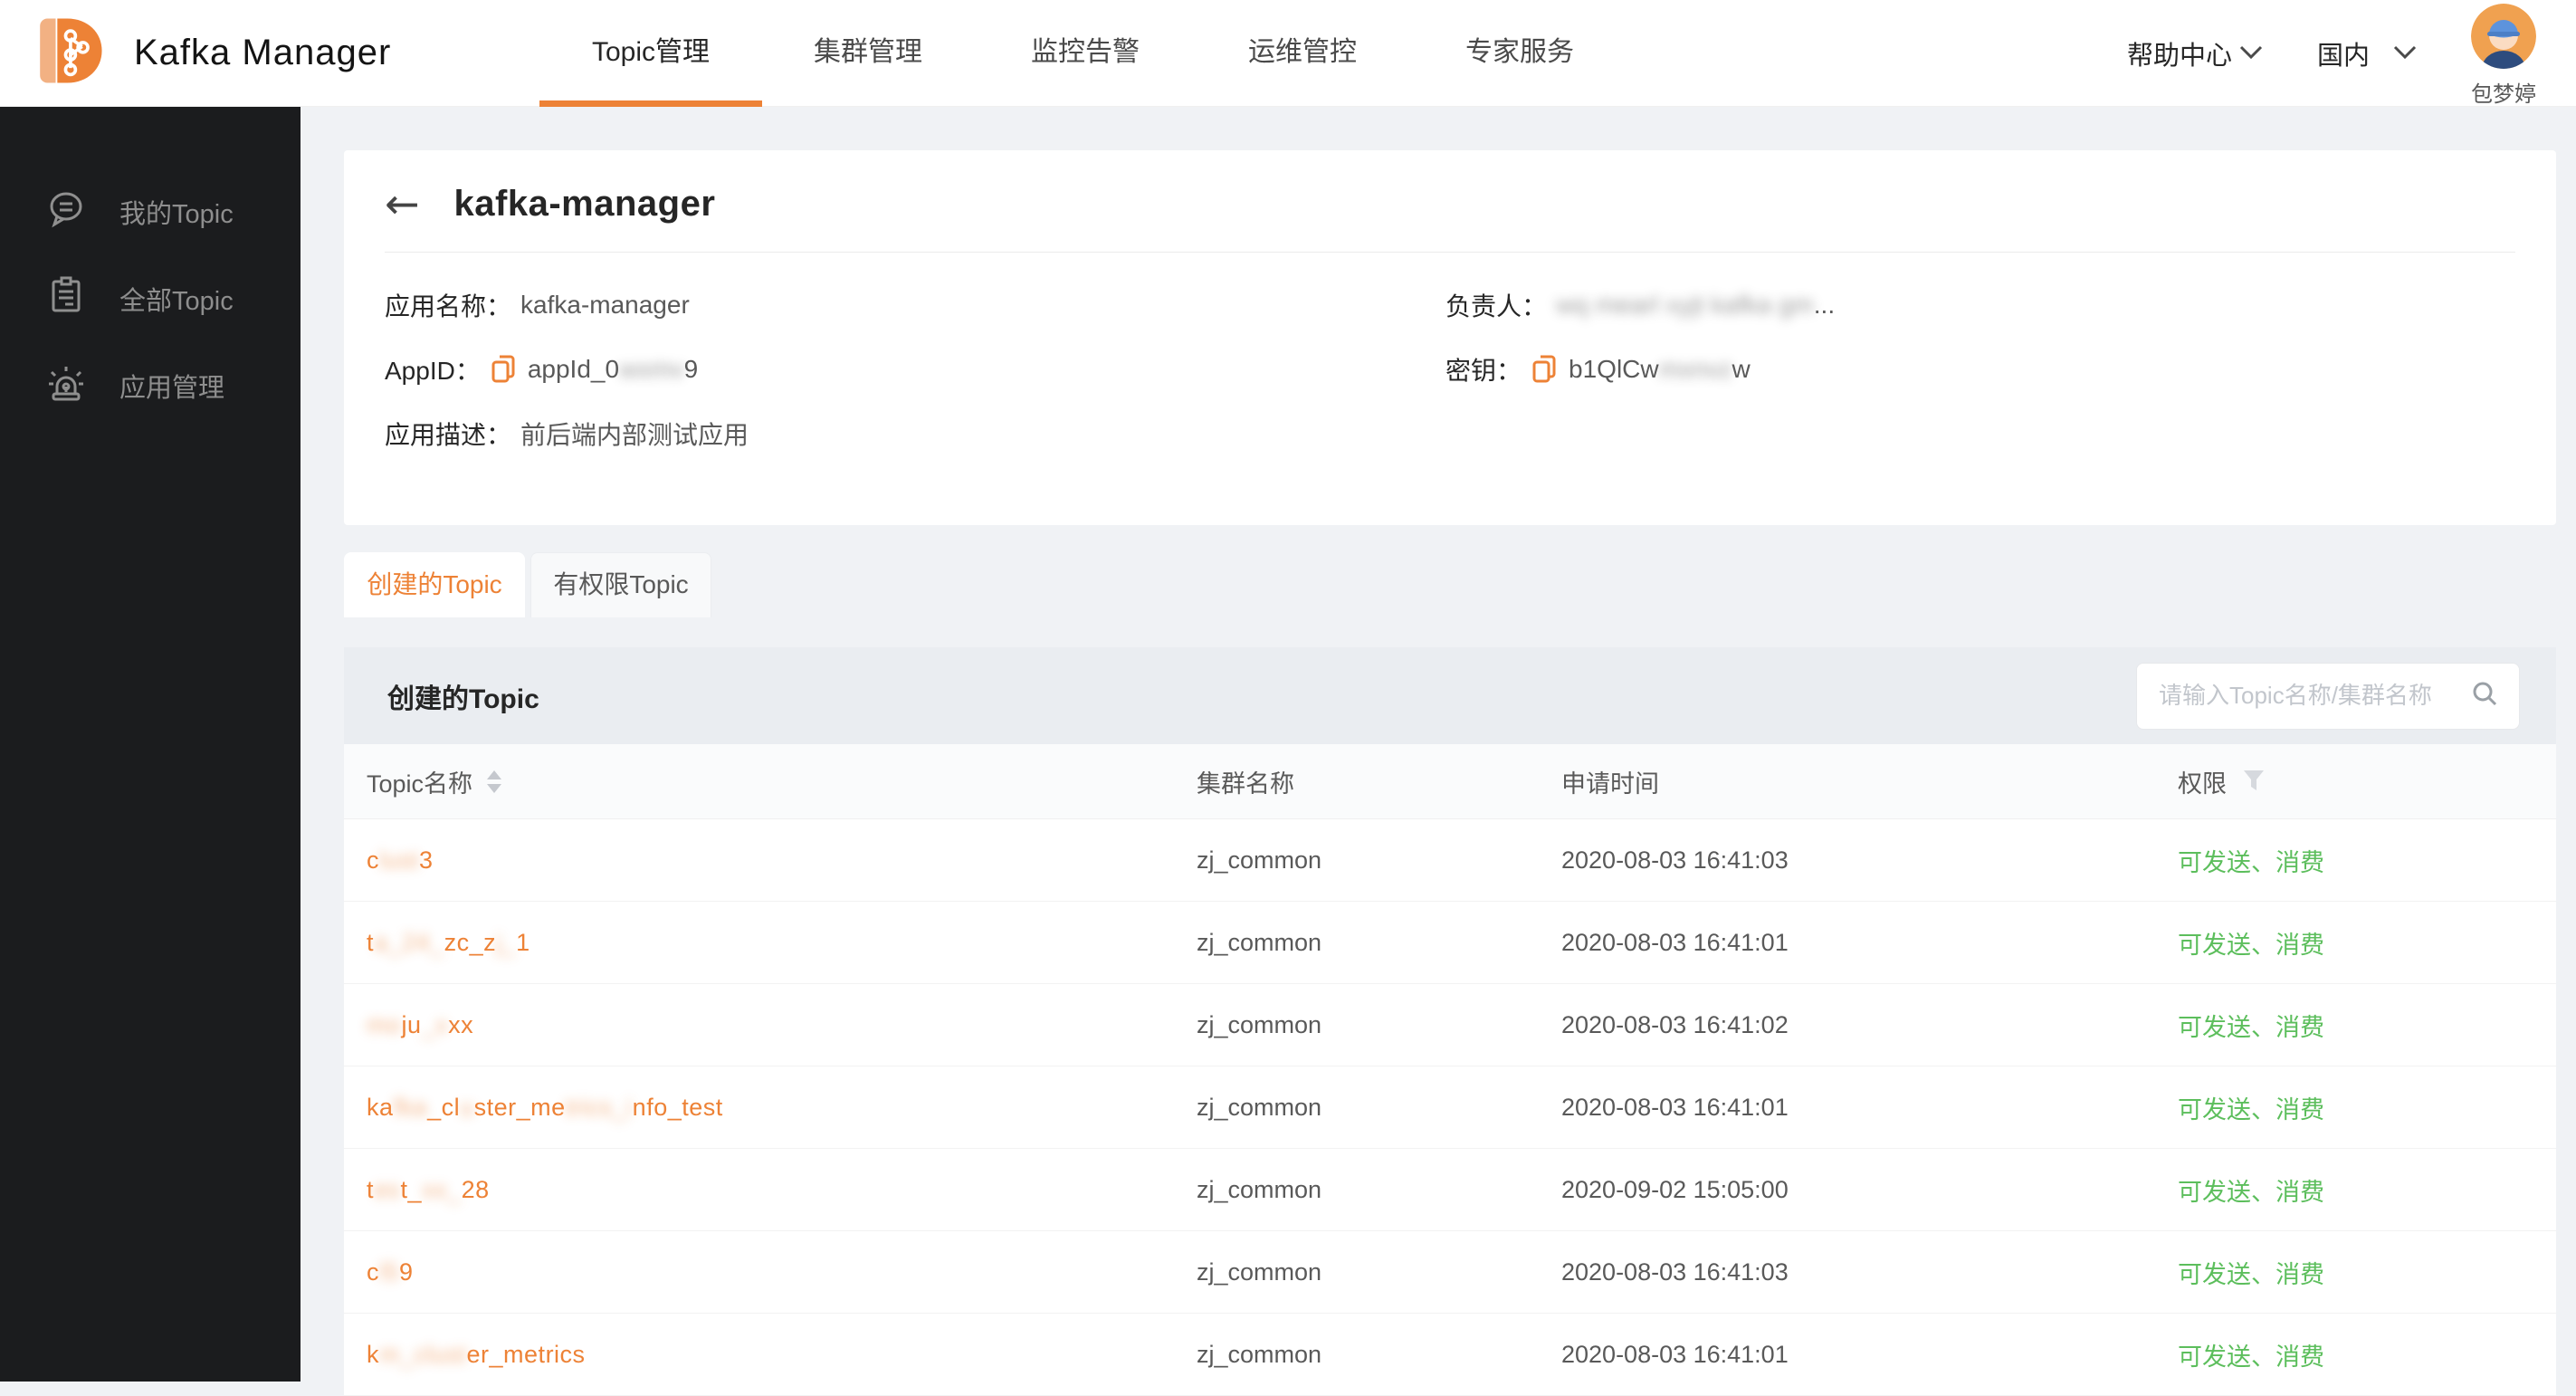 This screenshot has height=1396, width=2576. What do you see at coordinates (1460, 584) in the screenshot?
I see `topic-tabs: 创建的Topic 有权限Topic` at bounding box center [1460, 584].